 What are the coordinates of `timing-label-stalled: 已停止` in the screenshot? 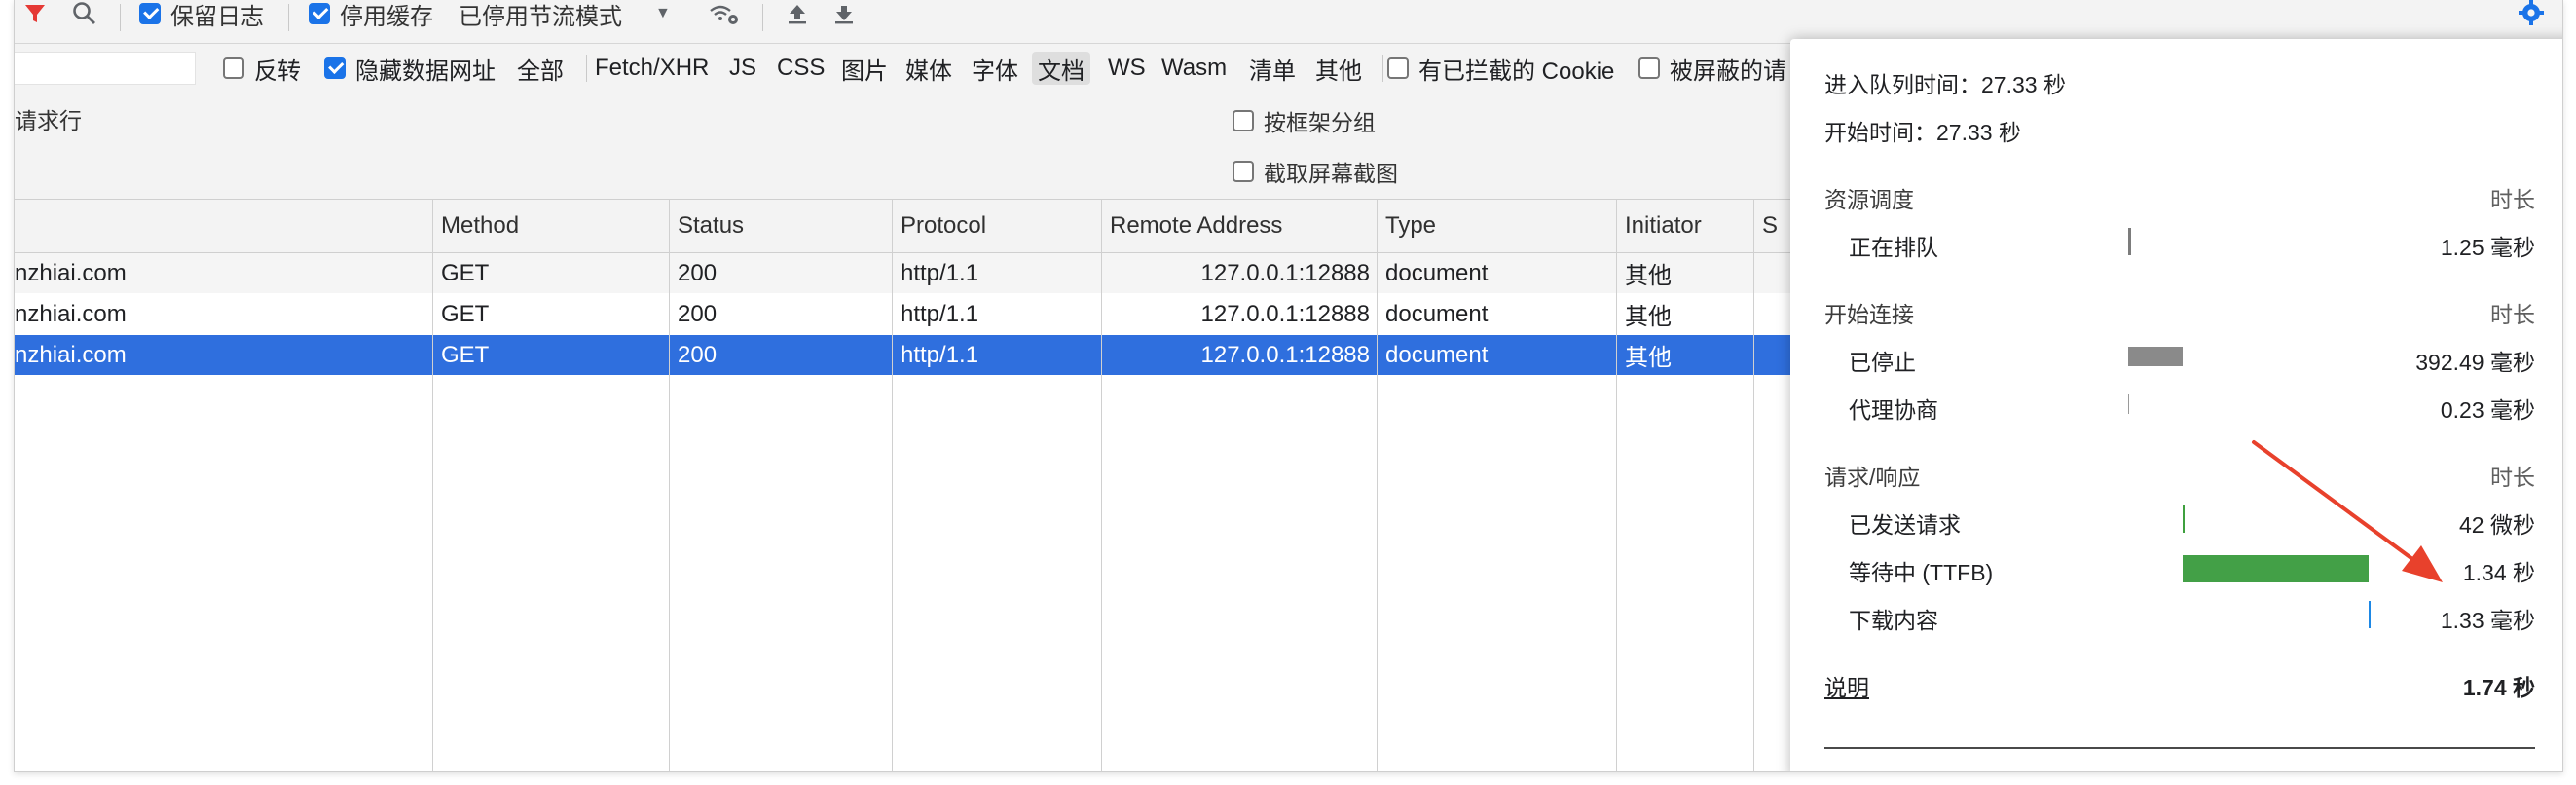 It's located at (1882, 362).